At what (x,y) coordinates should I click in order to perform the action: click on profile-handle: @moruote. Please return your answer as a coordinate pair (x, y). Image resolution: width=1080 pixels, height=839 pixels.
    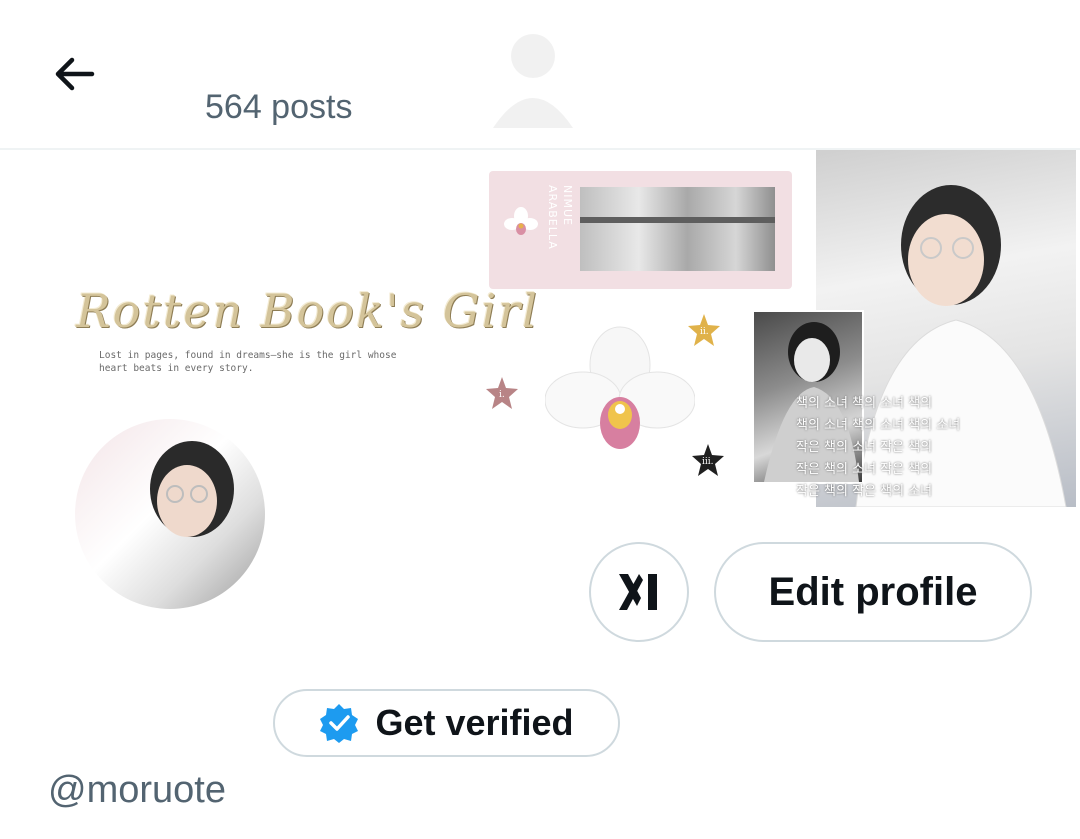
    Looking at the image, I should click on (137, 790).